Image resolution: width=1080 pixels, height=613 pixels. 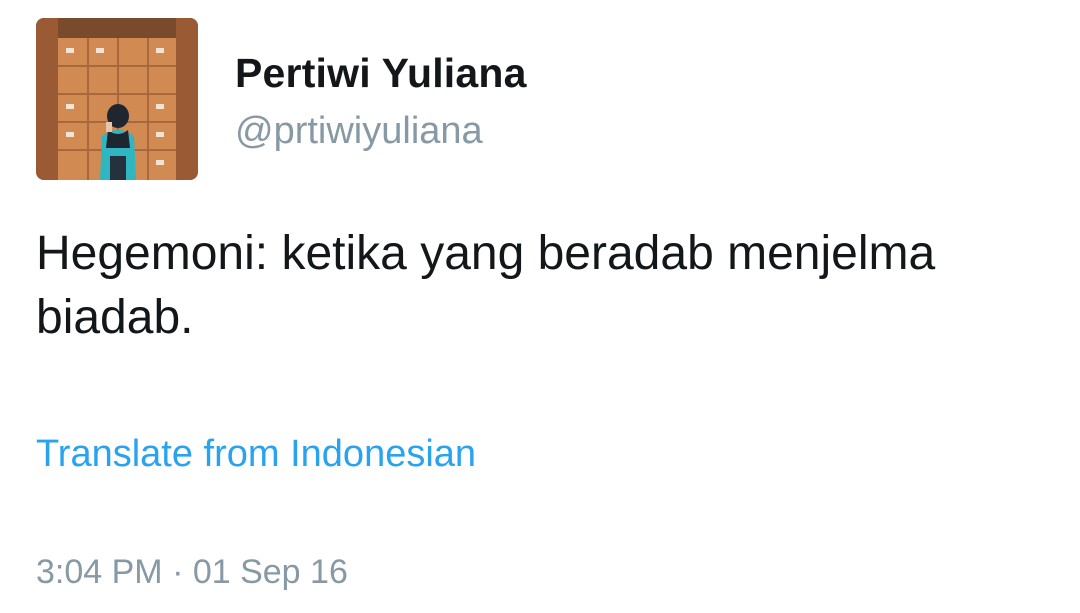 What do you see at coordinates (192, 572) in the screenshot?
I see `tweet-timestamp: 3:04 PM · 01 Sep 16` at bounding box center [192, 572].